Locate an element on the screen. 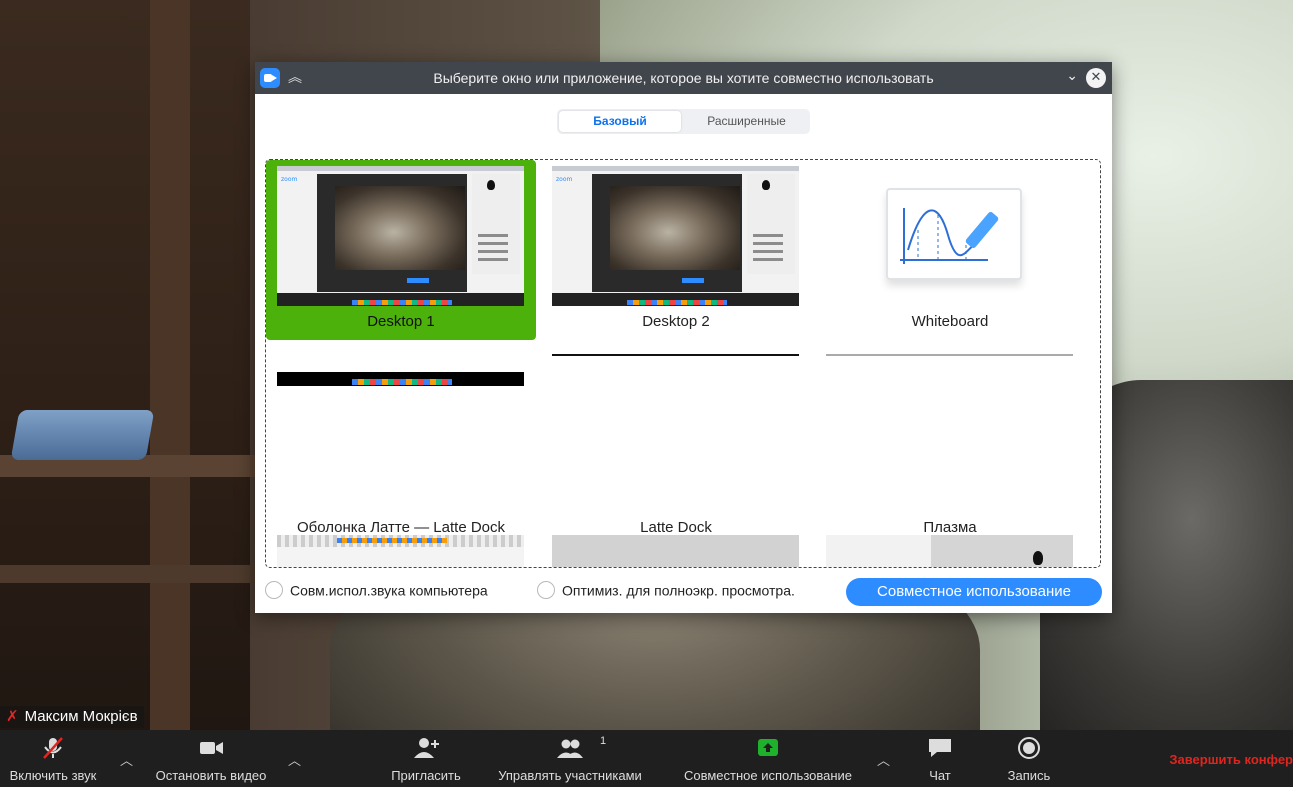 The image size is (1293, 787). manage-participants-button: 1 Управлять участниками is located at coordinates (570, 758).